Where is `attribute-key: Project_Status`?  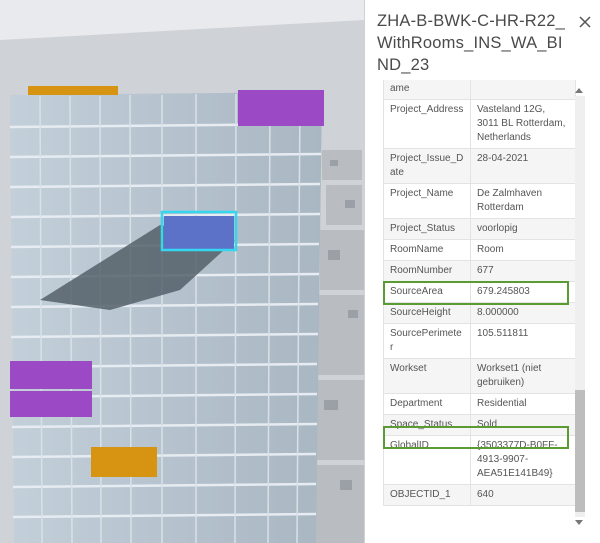 attribute-key: Project_Status is located at coordinates (427, 229).